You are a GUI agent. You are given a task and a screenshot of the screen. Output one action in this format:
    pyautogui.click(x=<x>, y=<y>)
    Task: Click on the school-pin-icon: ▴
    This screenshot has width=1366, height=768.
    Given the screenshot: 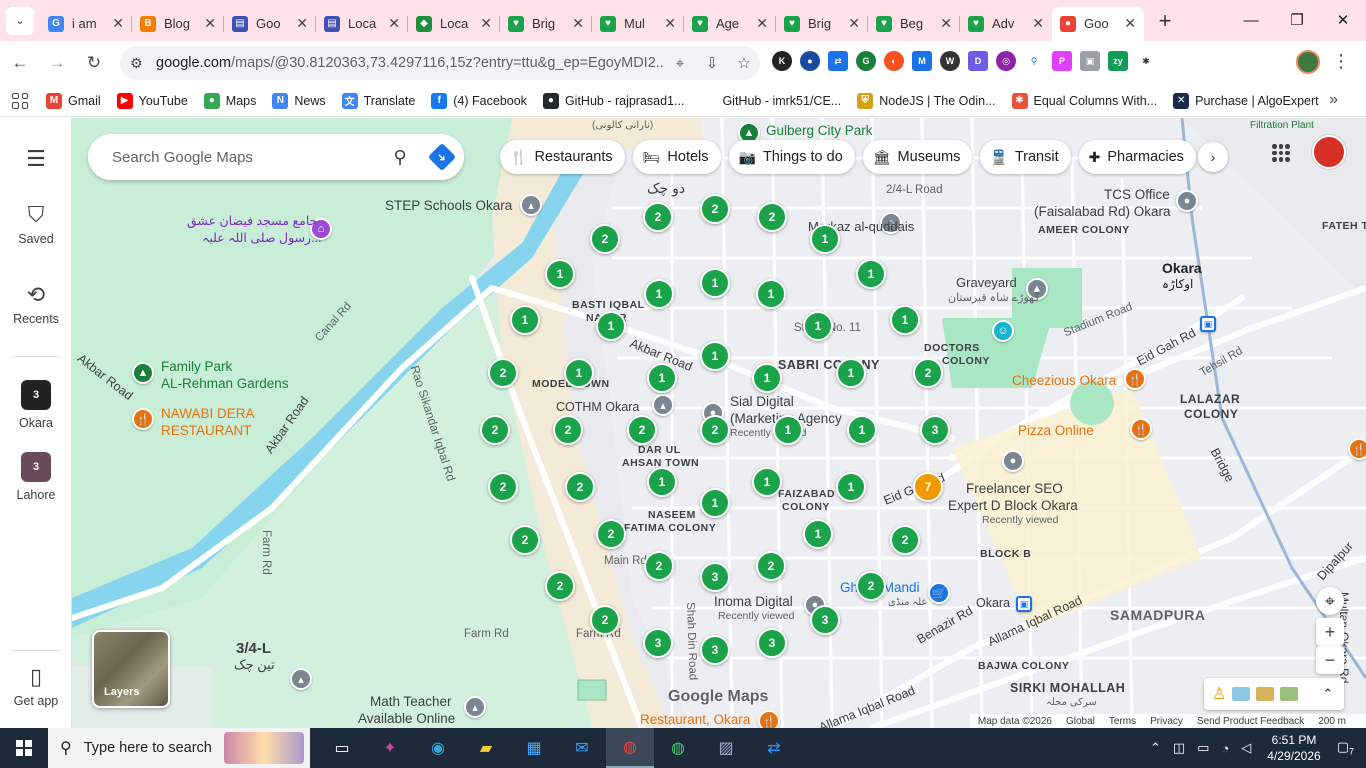 What is the action you would take?
    pyautogui.click(x=531, y=205)
    